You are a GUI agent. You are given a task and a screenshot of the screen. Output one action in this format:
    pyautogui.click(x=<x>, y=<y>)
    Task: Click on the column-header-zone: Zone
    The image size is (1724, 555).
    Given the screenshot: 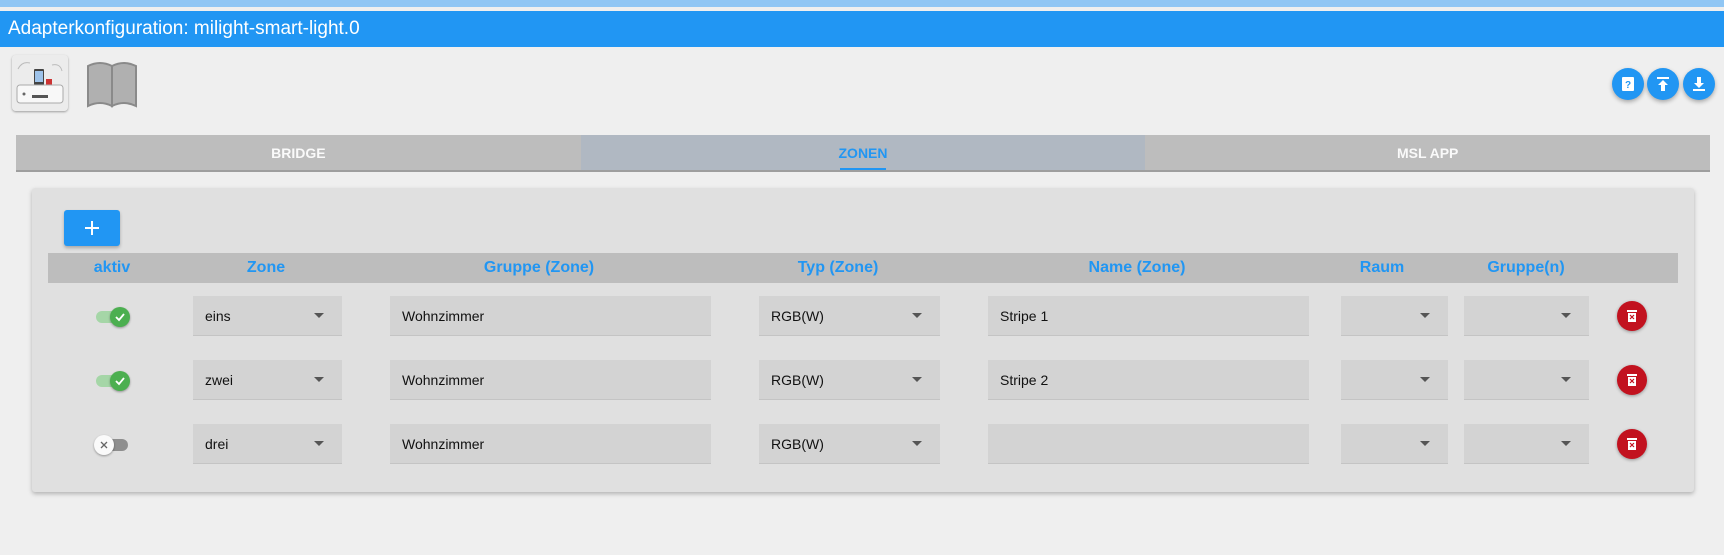 What is the action you would take?
    pyautogui.click(x=266, y=267)
    